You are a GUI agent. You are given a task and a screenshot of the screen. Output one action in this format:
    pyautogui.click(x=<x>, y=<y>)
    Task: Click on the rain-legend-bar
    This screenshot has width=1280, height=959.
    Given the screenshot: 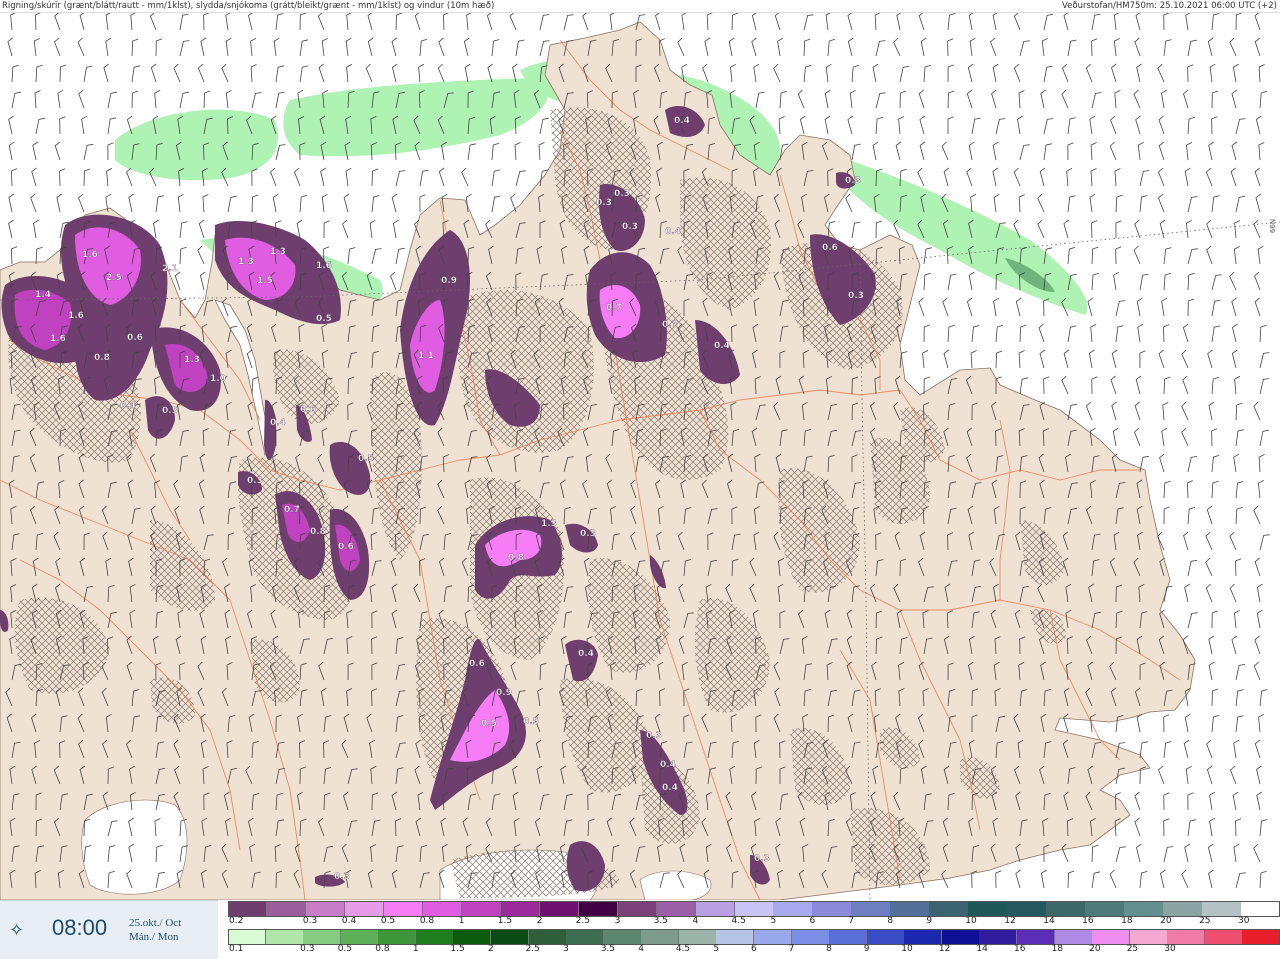 What is the action you would take?
    pyautogui.click(x=754, y=937)
    